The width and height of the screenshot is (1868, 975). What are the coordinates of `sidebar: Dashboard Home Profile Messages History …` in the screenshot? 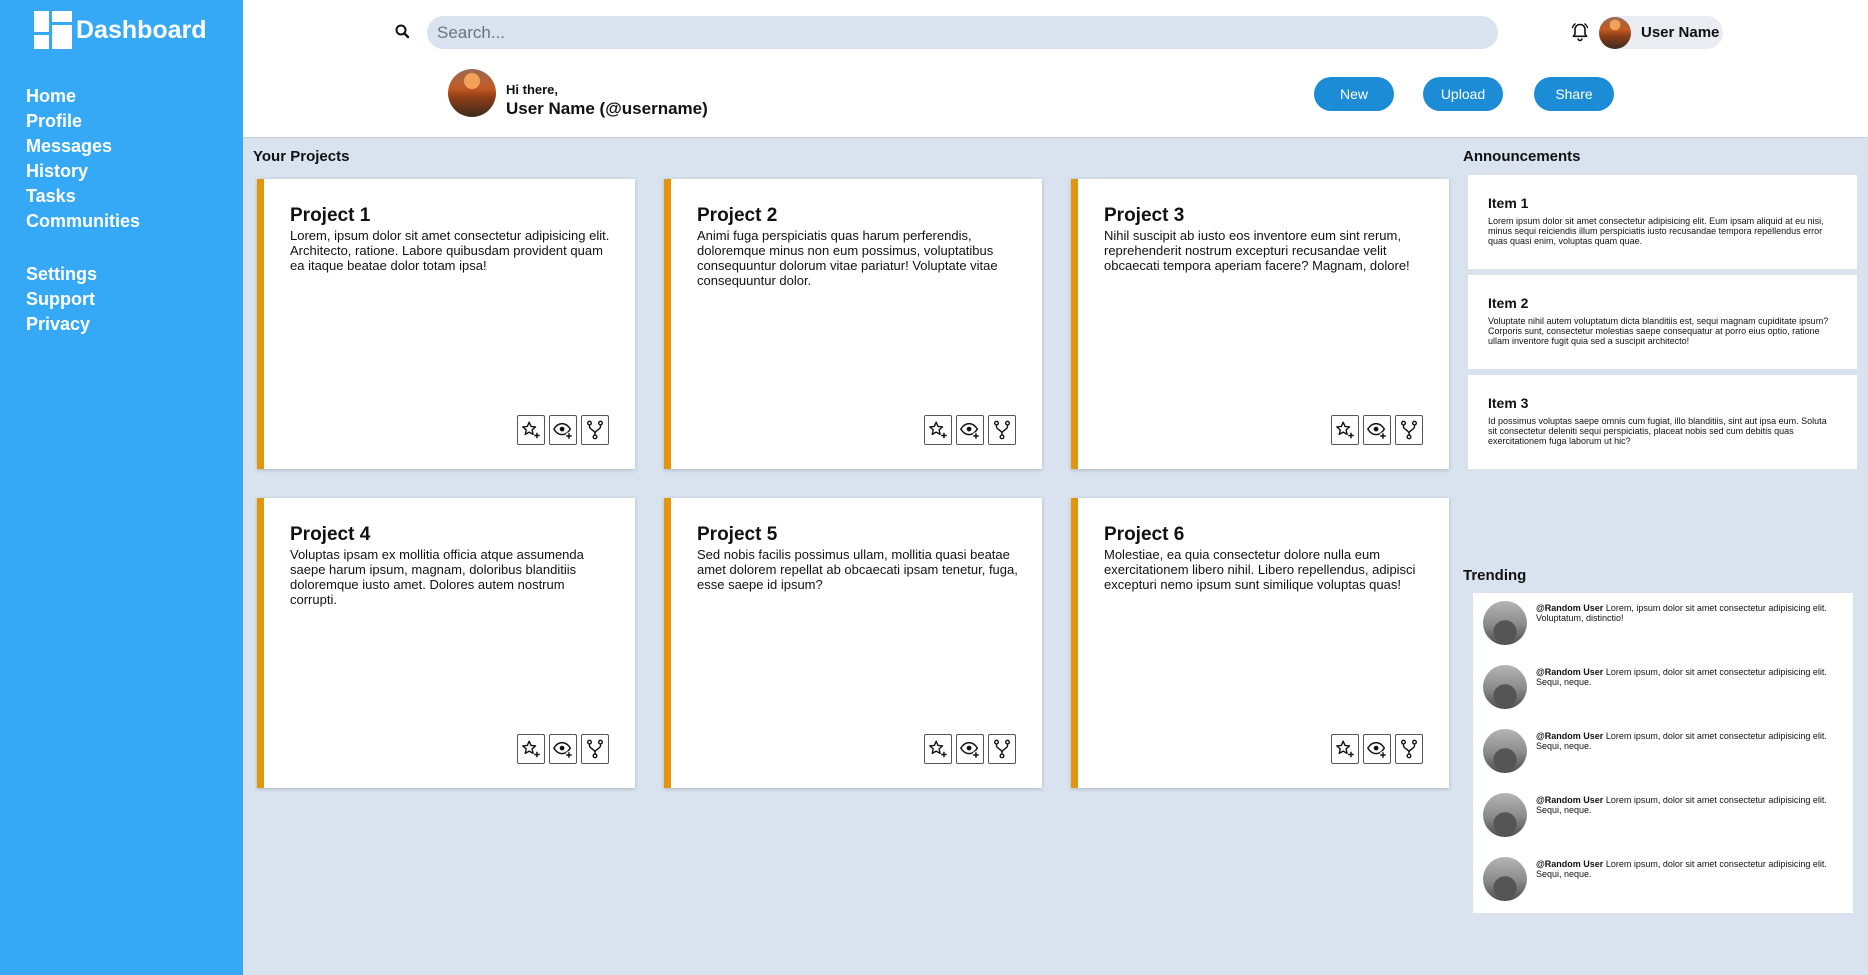 It's located at (121, 487).